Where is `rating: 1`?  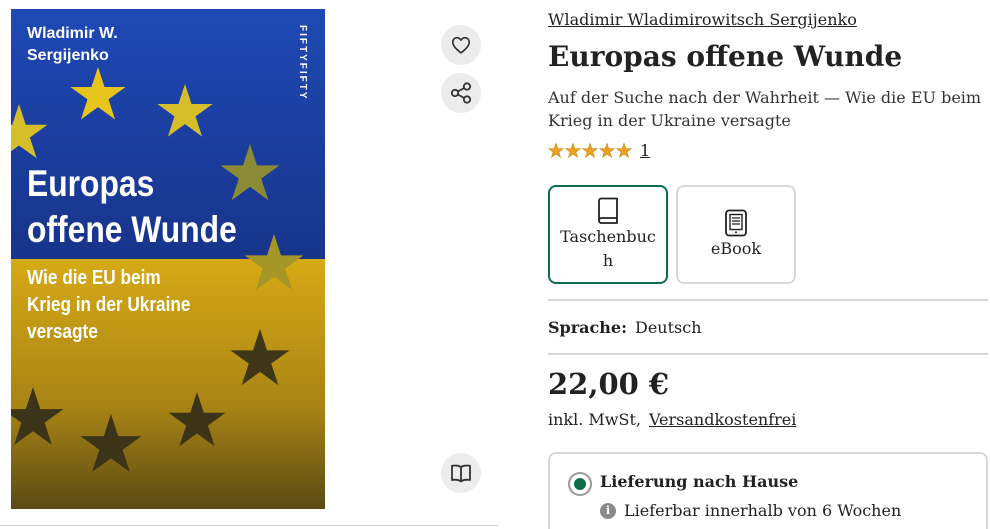 rating: 1 is located at coordinates (599, 150).